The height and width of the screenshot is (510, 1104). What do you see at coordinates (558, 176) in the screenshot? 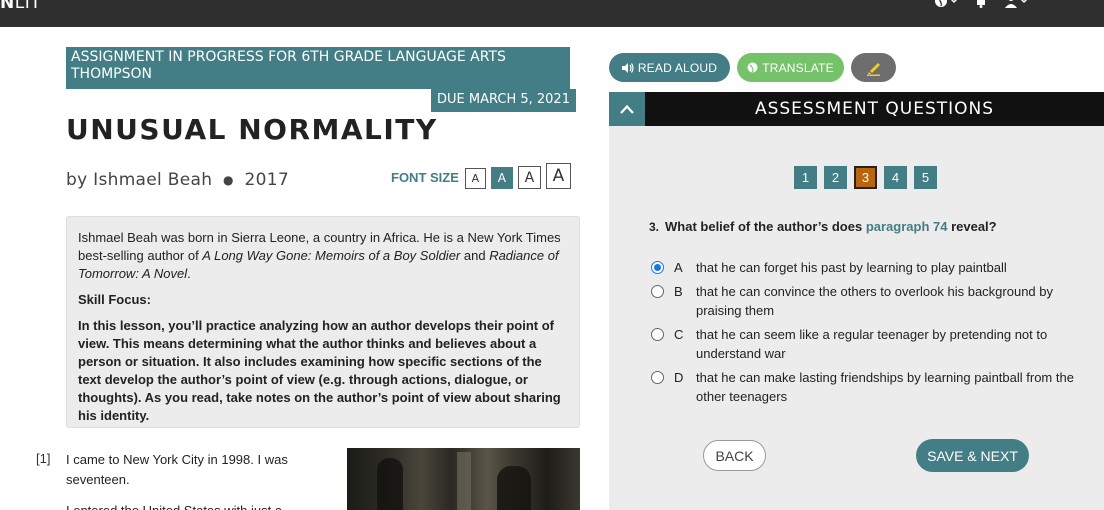
I see `font-size-xlarge-button: A` at bounding box center [558, 176].